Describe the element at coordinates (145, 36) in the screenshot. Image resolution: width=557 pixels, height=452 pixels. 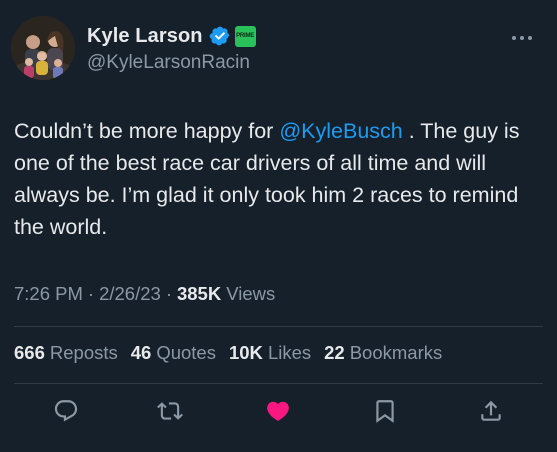
I see `author-display-name: Kyle Larson` at that location.